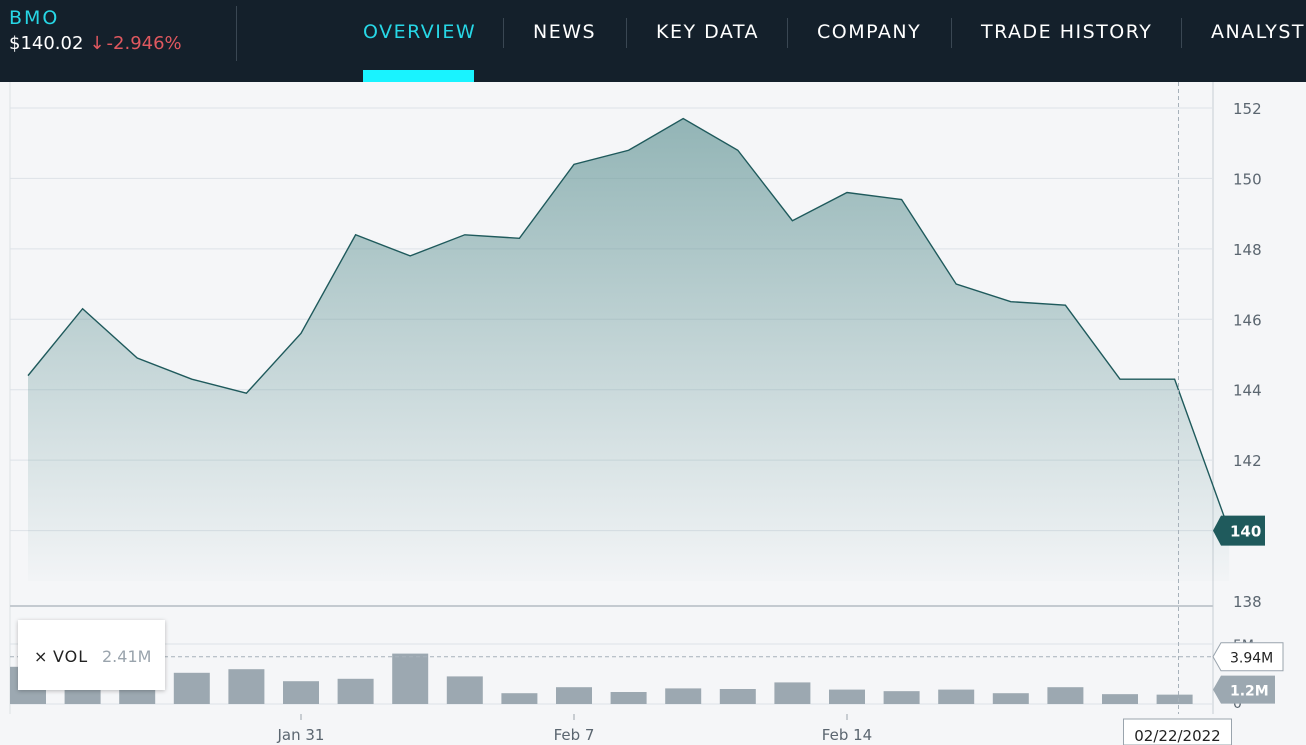 The height and width of the screenshot is (745, 1306). I want to click on price-change-percent: -2.946%, so click(144, 43).